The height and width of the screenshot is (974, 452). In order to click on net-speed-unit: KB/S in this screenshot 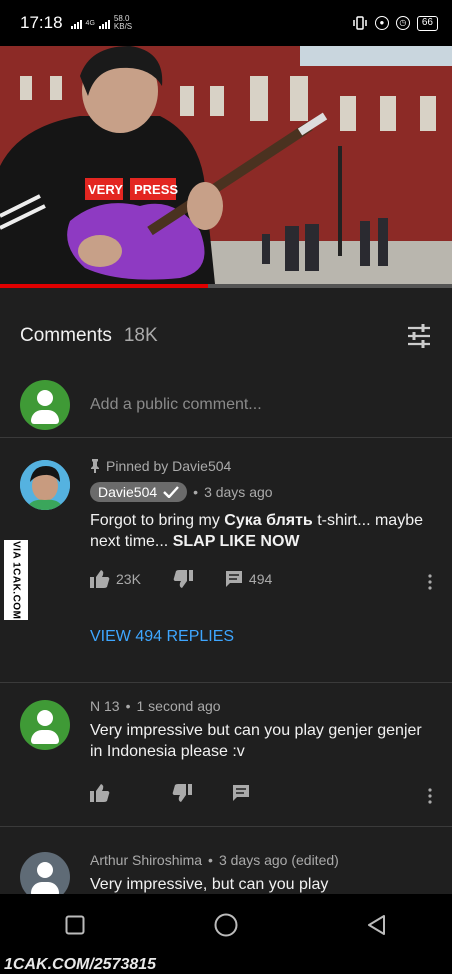, I will do `click(123, 26)`.